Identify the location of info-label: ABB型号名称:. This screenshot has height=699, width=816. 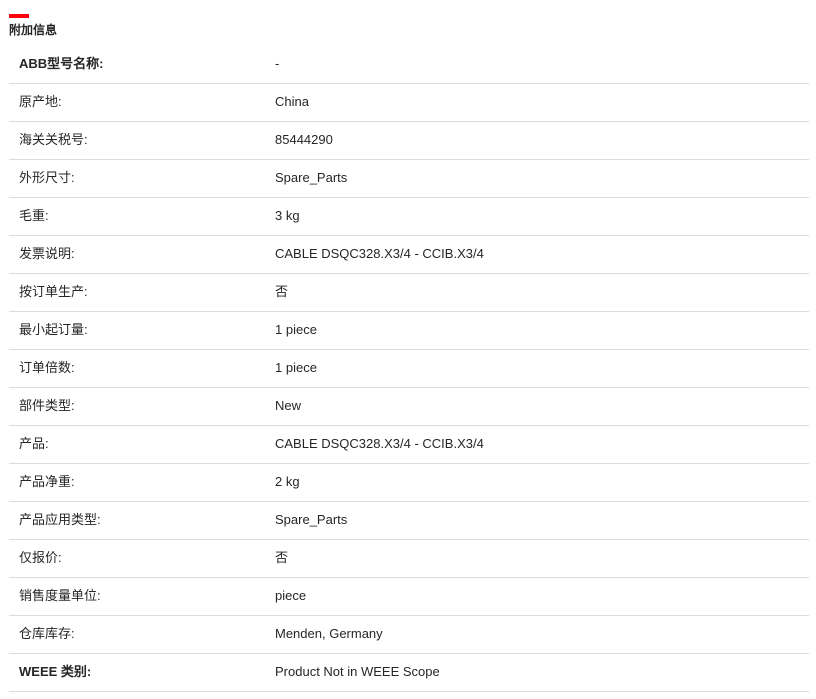
(61, 63).